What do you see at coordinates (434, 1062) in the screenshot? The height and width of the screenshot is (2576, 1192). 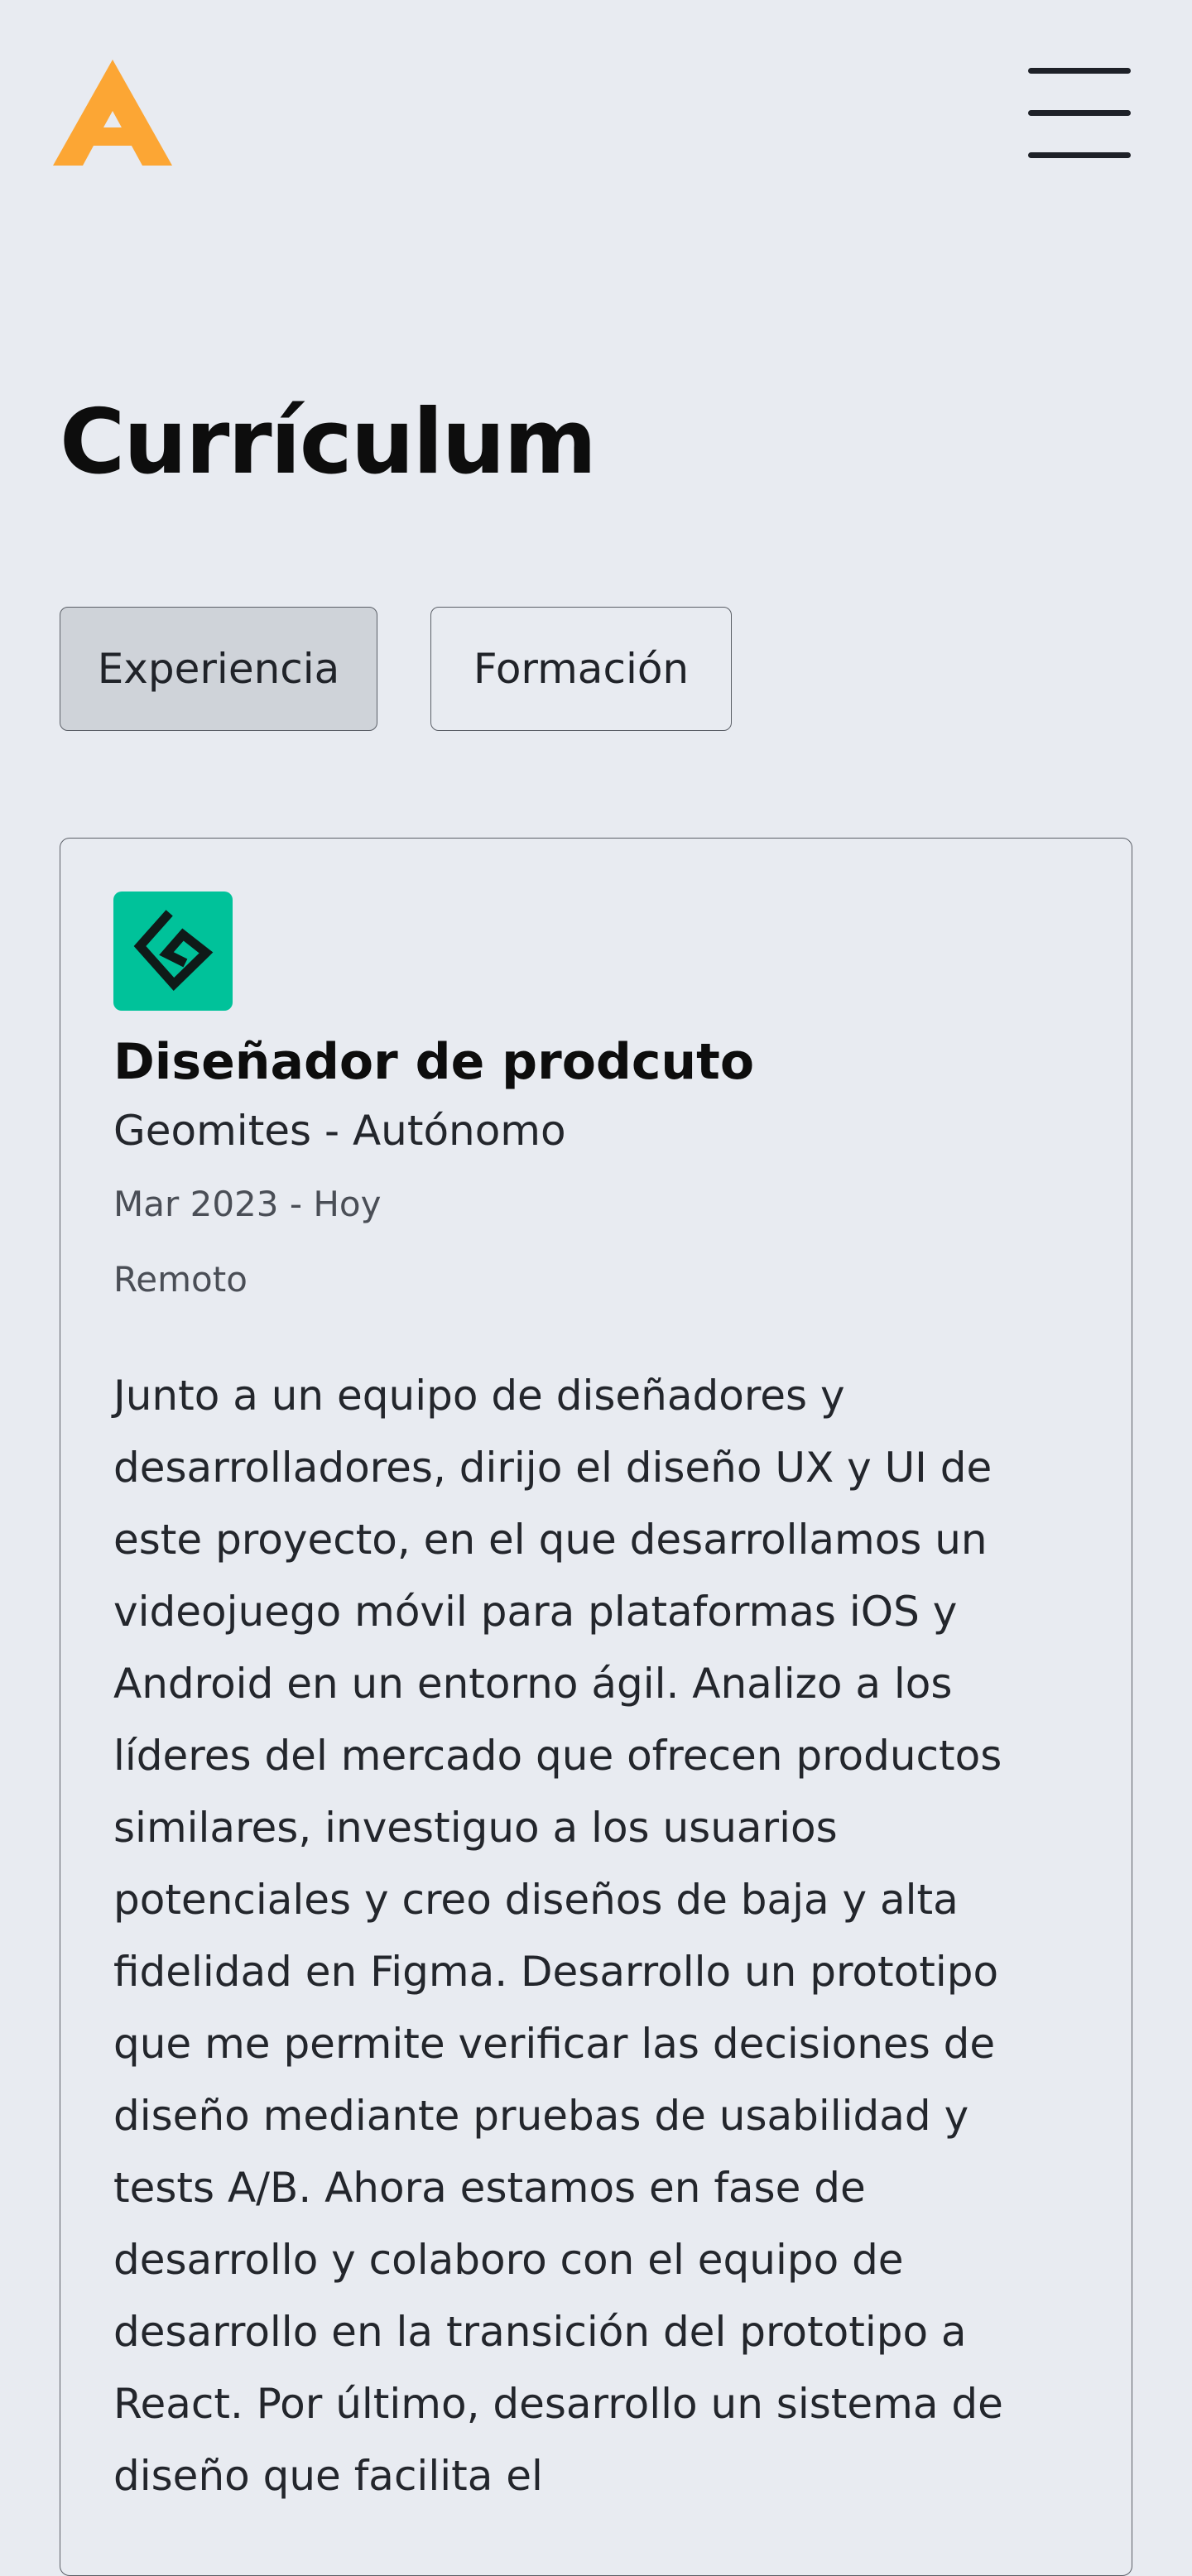 I see `job-title: Diseñador de prodcuto` at bounding box center [434, 1062].